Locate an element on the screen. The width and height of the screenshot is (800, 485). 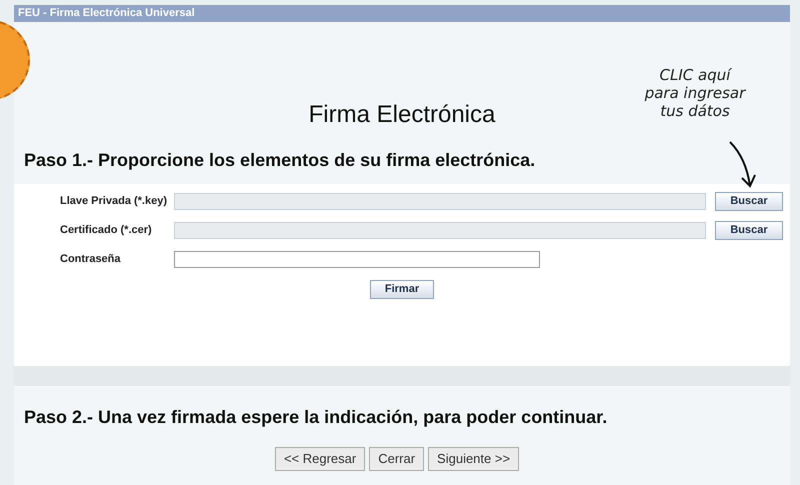
field-label: Certificado (*.cer) is located at coordinates (106, 230).